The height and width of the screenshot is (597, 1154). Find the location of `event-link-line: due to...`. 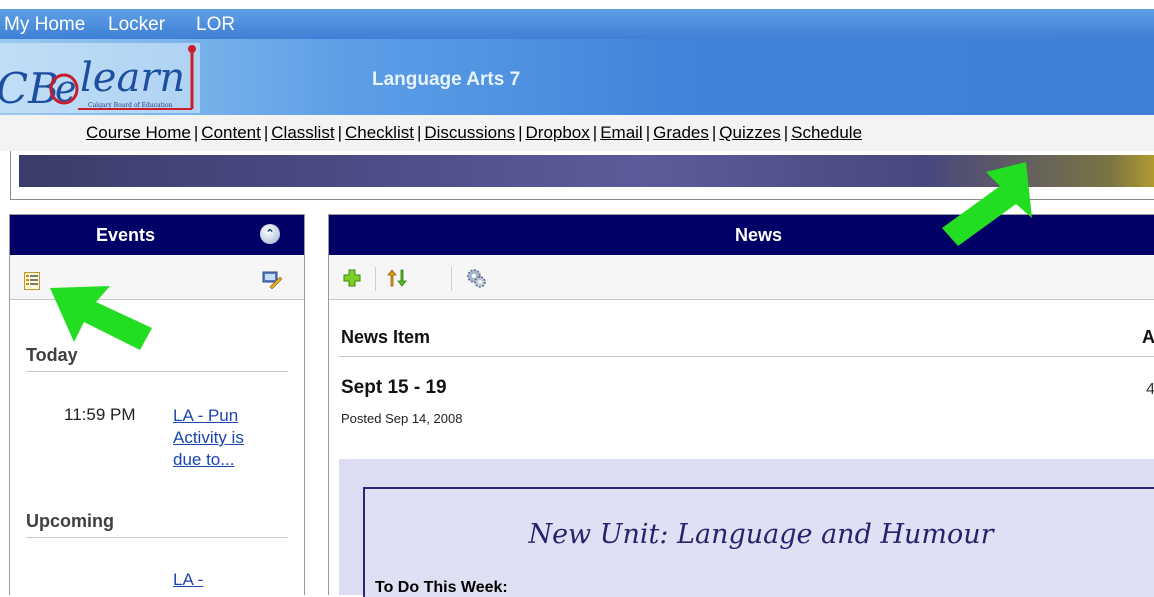

event-link-line: due to... is located at coordinates (203, 460).